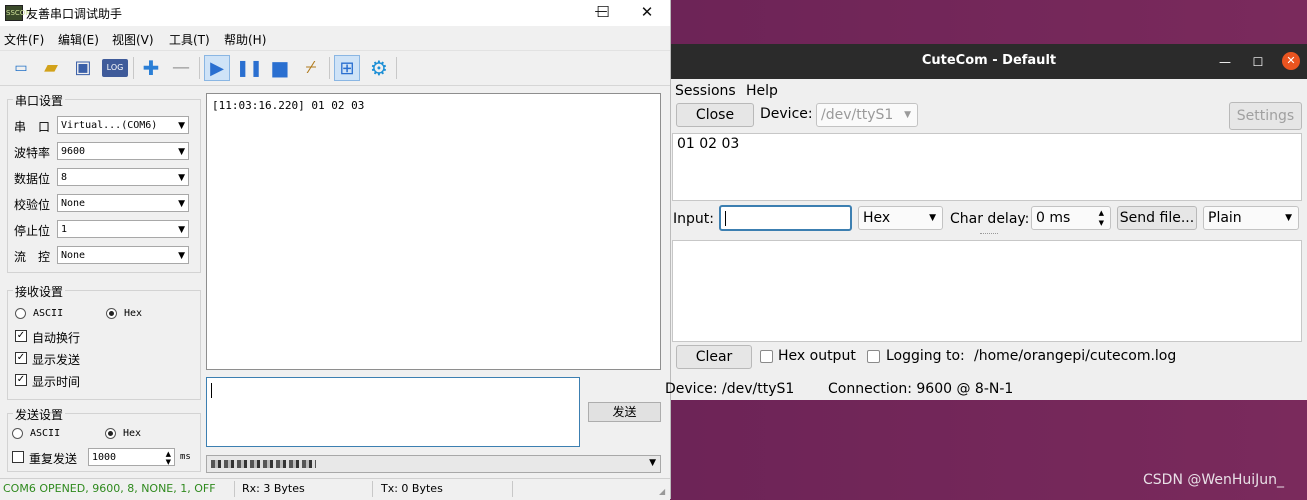 Image resolution: width=1307 pixels, height=500 pixels. I want to click on window-title: CuteCom - Default, so click(989, 60).